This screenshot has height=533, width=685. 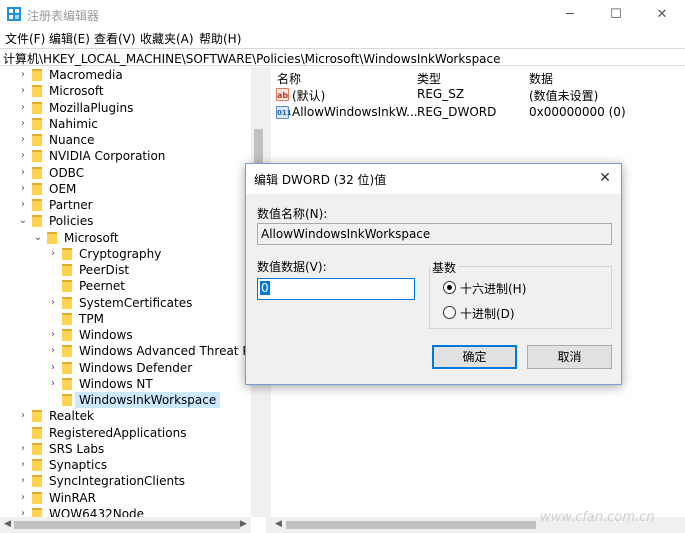 What do you see at coordinates (541, 78) in the screenshot?
I see `column-header-data: 数据` at bounding box center [541, 78].